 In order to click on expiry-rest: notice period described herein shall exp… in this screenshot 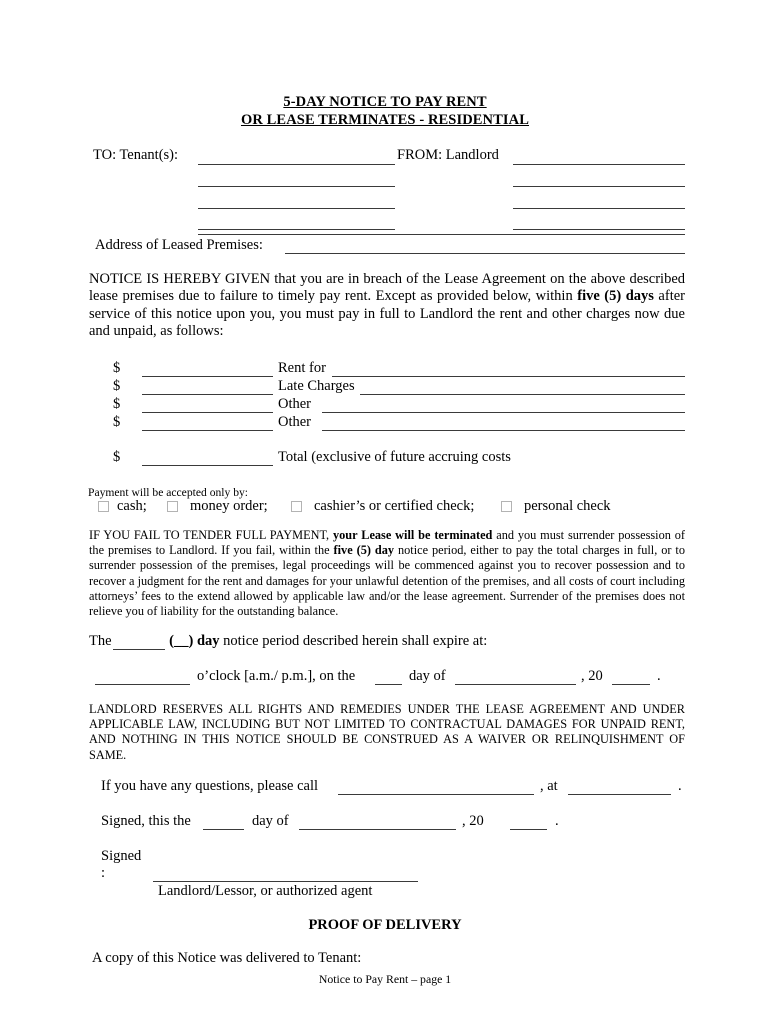, I will do `click(353, 641)`.